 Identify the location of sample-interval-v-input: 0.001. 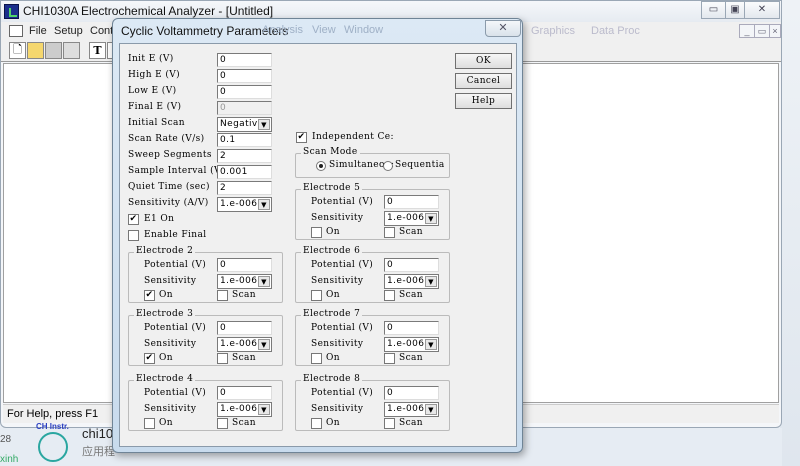
(244, 172).